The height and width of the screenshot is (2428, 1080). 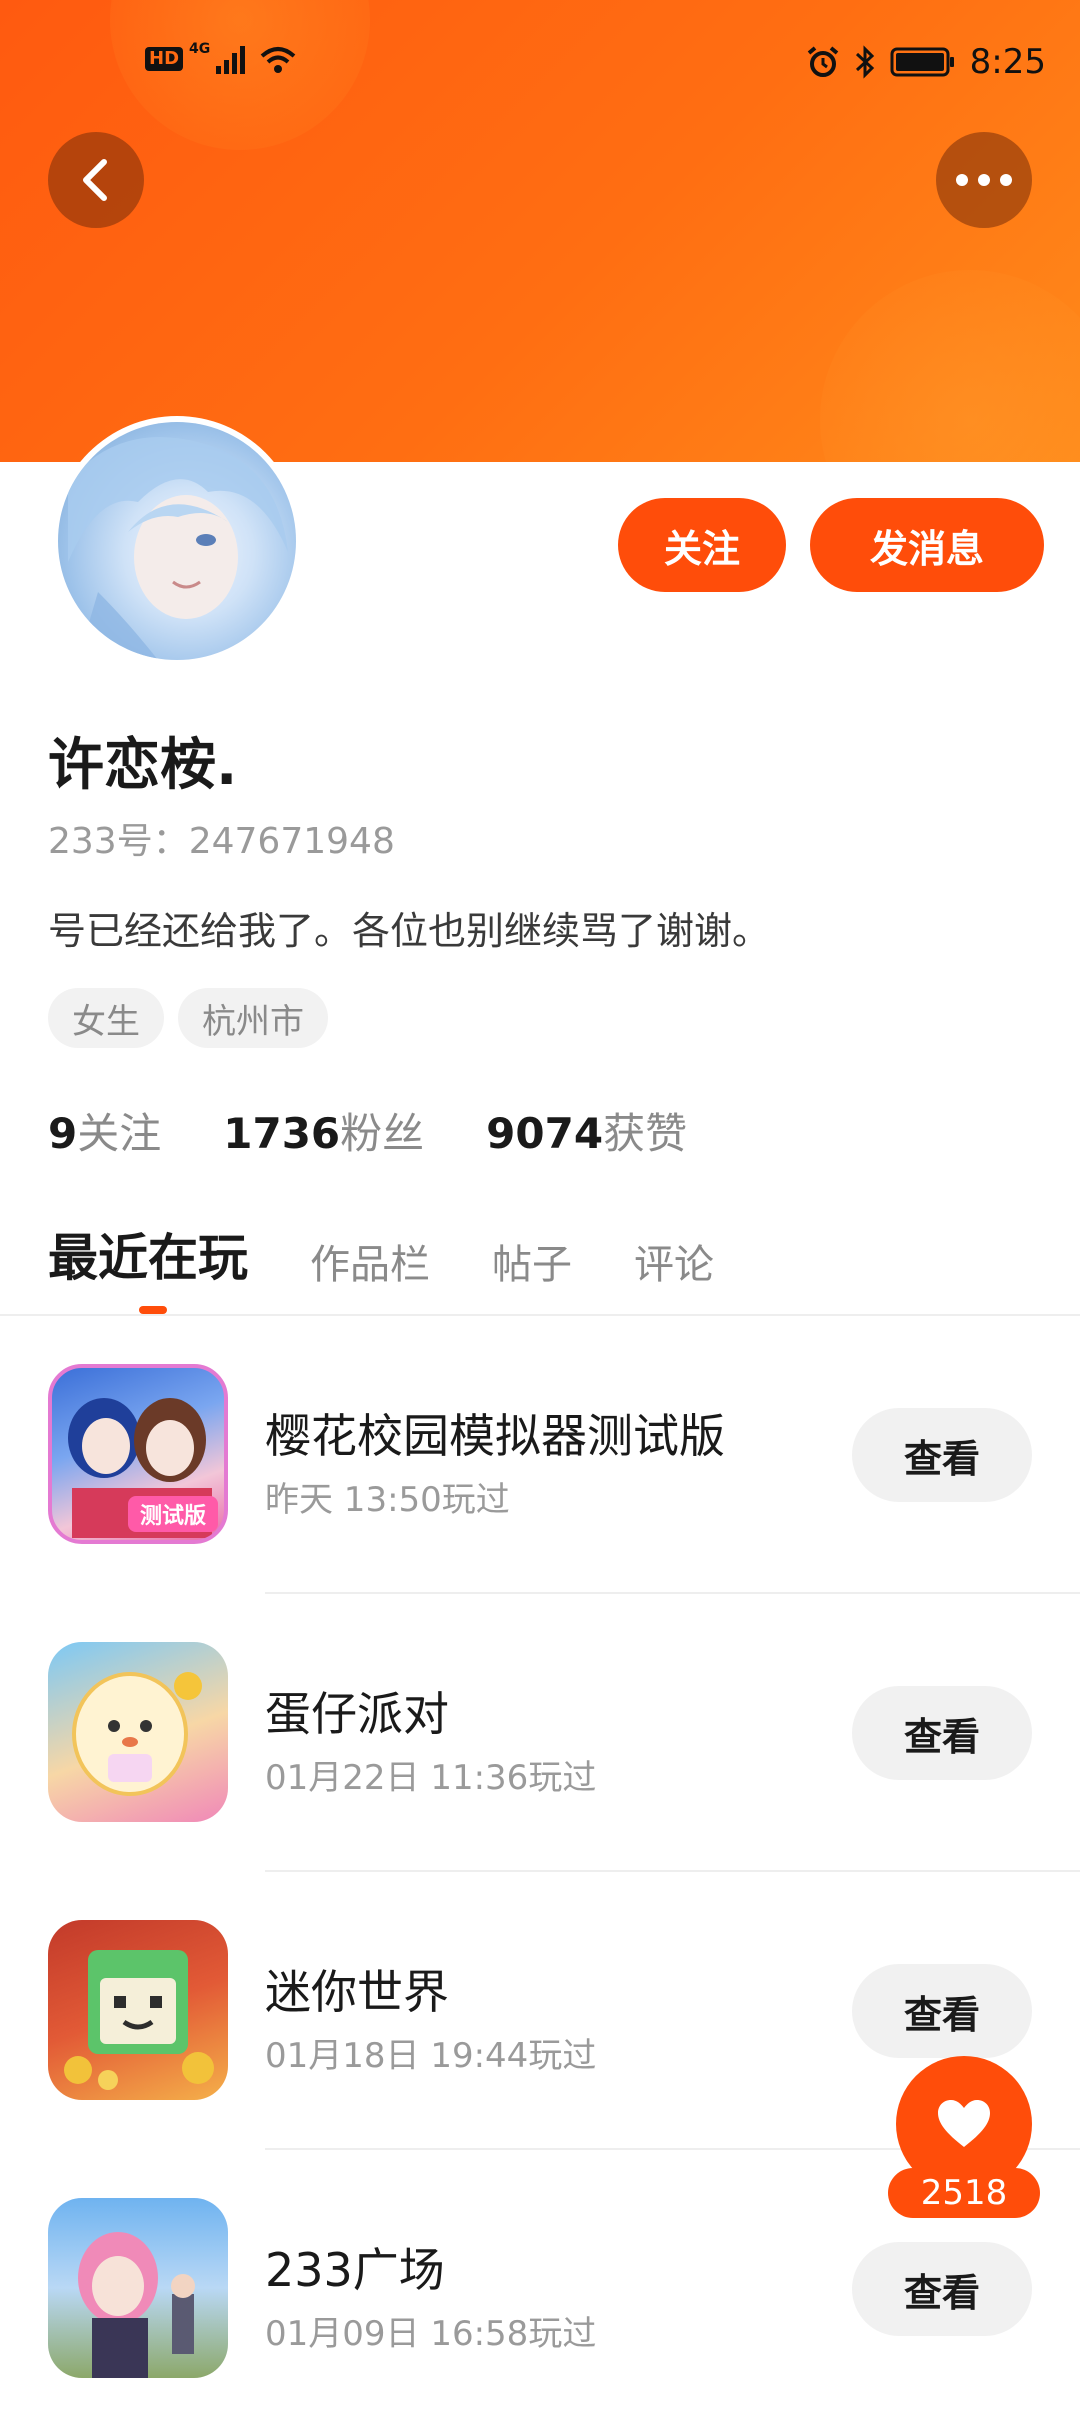 What do you see at coordinates (1007, 62) in the screenshot?
I see `clock: 8:25` at bounding box center [1007, 62].